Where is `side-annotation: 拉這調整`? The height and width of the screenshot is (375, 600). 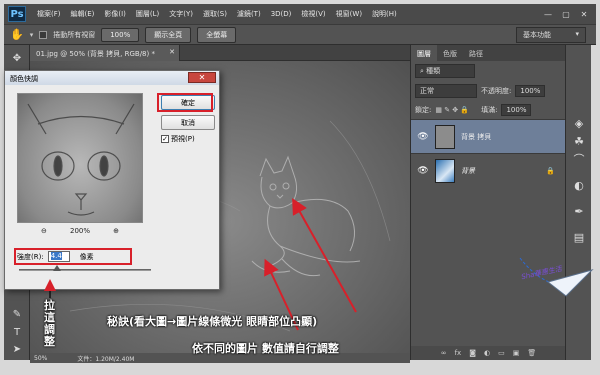 side-annotation: 拉這調整 is located at coordinates (49, 323).